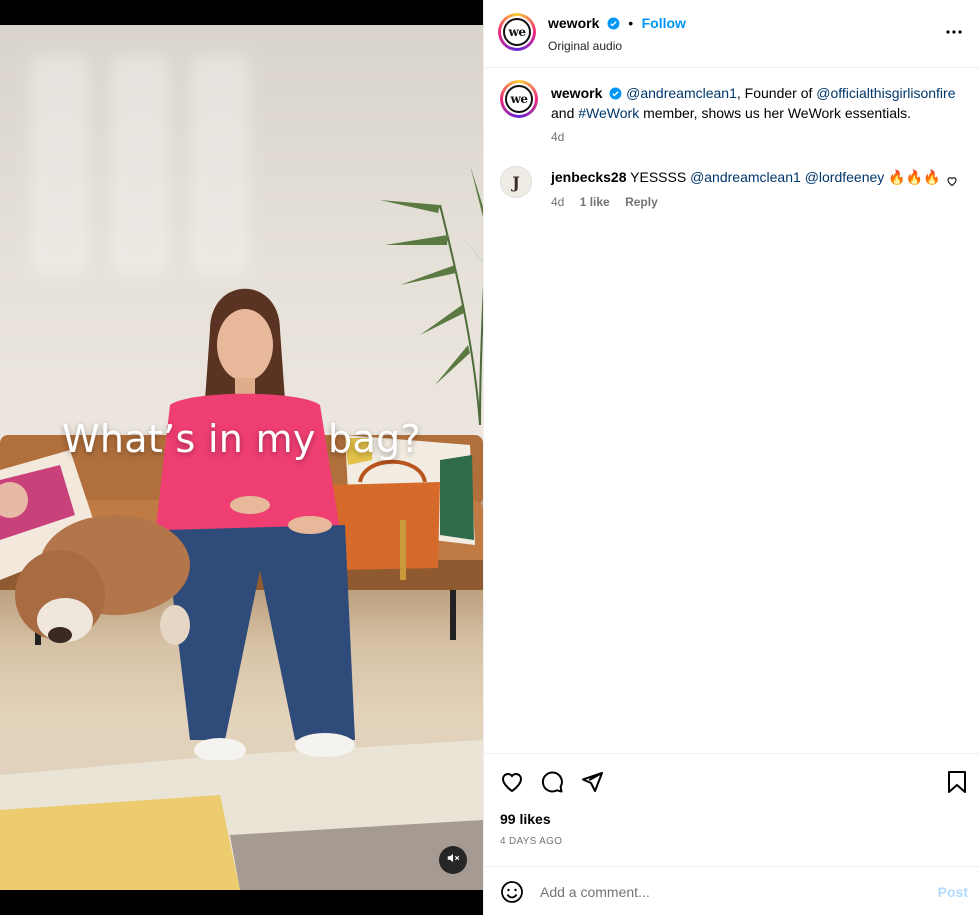  I want to click on send-icon, so click(592, 785).